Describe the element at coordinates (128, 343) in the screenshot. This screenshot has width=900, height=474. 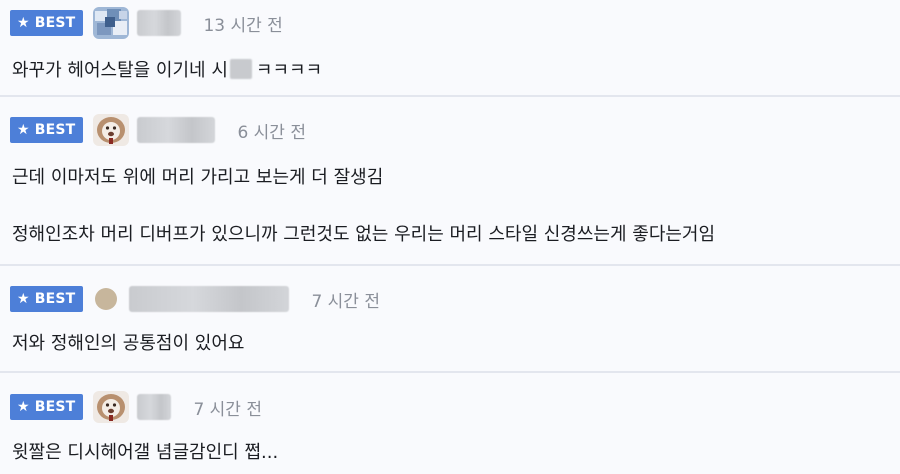
I see `comment-text: 저와 정해인의 공통점이 있어요` at that location.